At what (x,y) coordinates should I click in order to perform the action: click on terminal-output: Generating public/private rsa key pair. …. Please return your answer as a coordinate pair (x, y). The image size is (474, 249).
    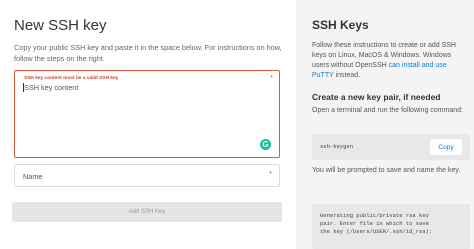
    Looking at the image, I should click on (393, 224).